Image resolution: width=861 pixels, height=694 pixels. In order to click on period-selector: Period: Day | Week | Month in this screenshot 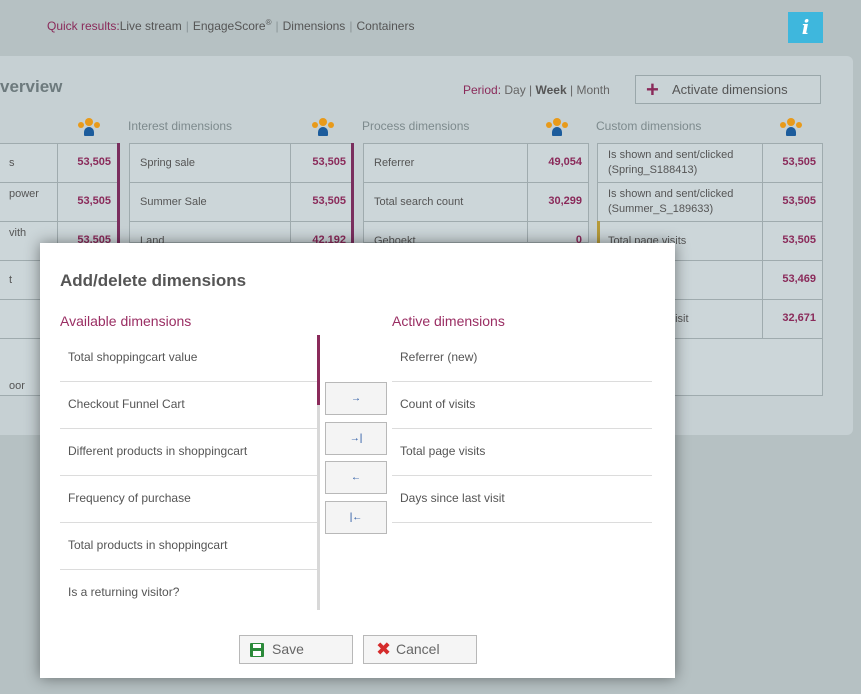, I will do `click(536, 90)`.